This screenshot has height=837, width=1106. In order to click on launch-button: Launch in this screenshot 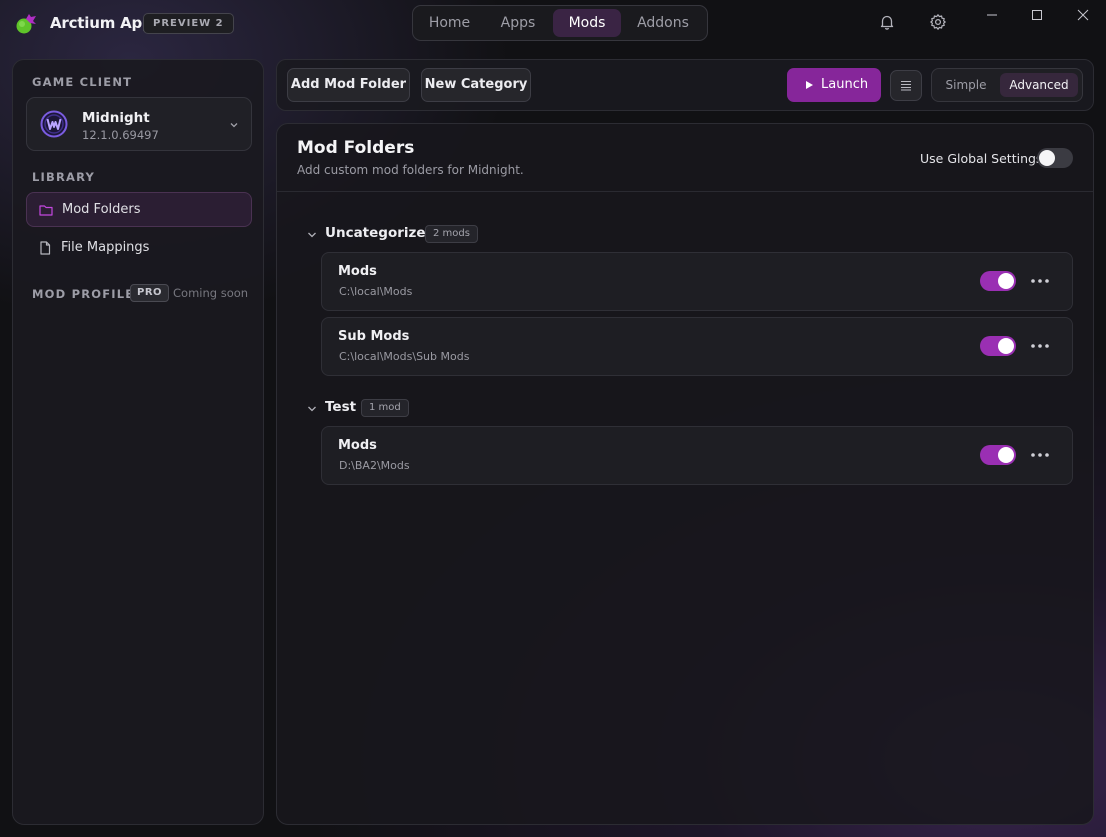, I will do `click(834, 85)`.